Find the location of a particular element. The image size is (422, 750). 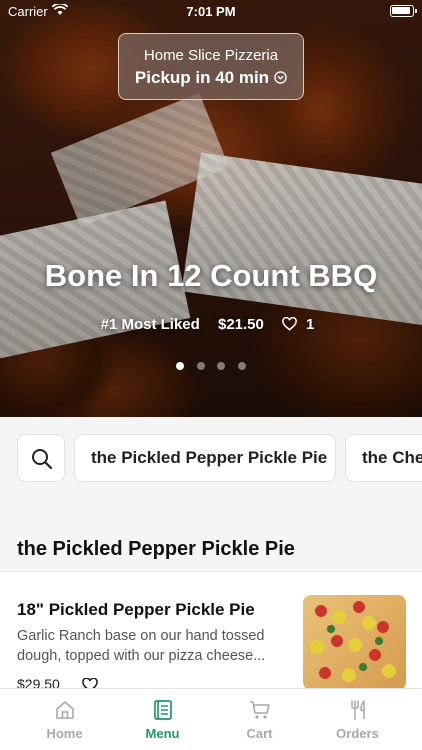

status-bar: Carrier 7:01 PM is located at coordinates (211, 12).